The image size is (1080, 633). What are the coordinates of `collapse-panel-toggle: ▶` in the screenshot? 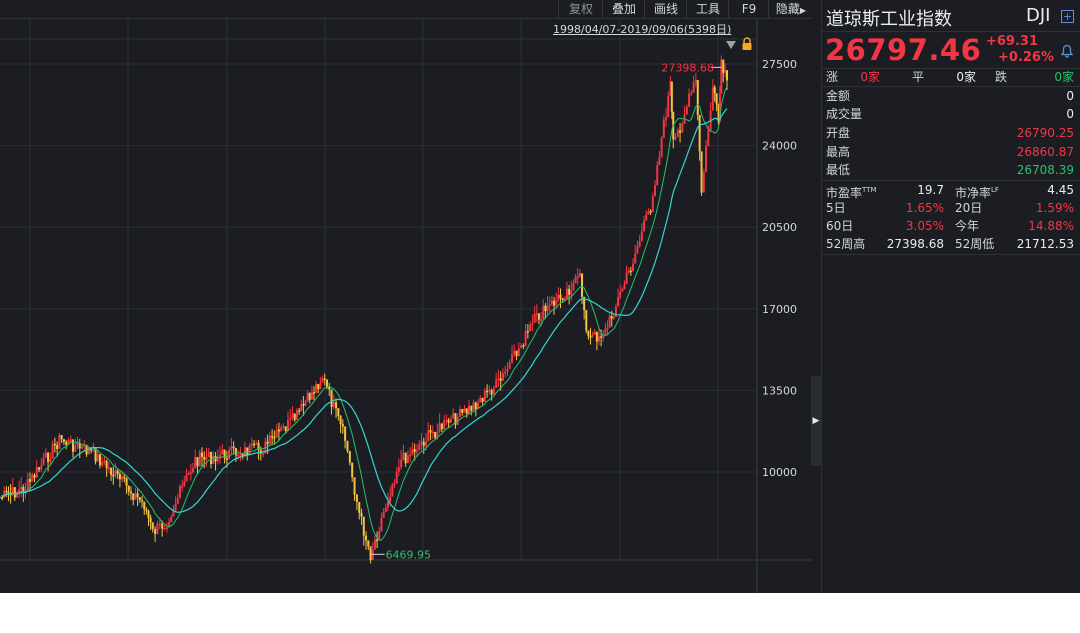 It's located at (816, 421).